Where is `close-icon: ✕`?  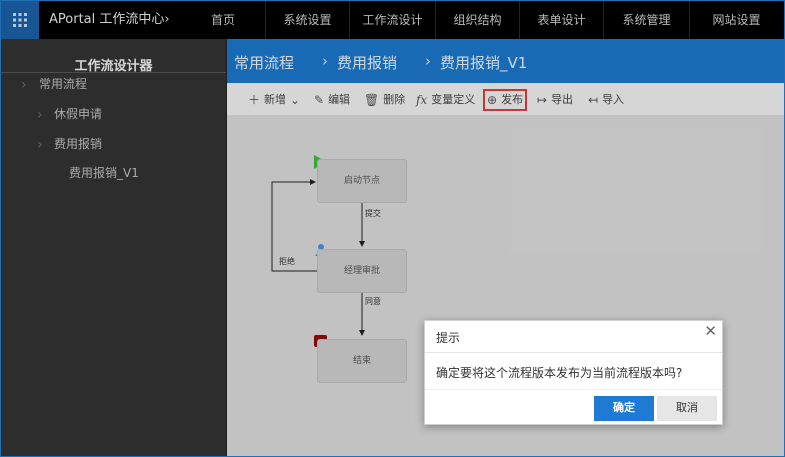
close-icon: ✕ is located at coordinates (710, 331).